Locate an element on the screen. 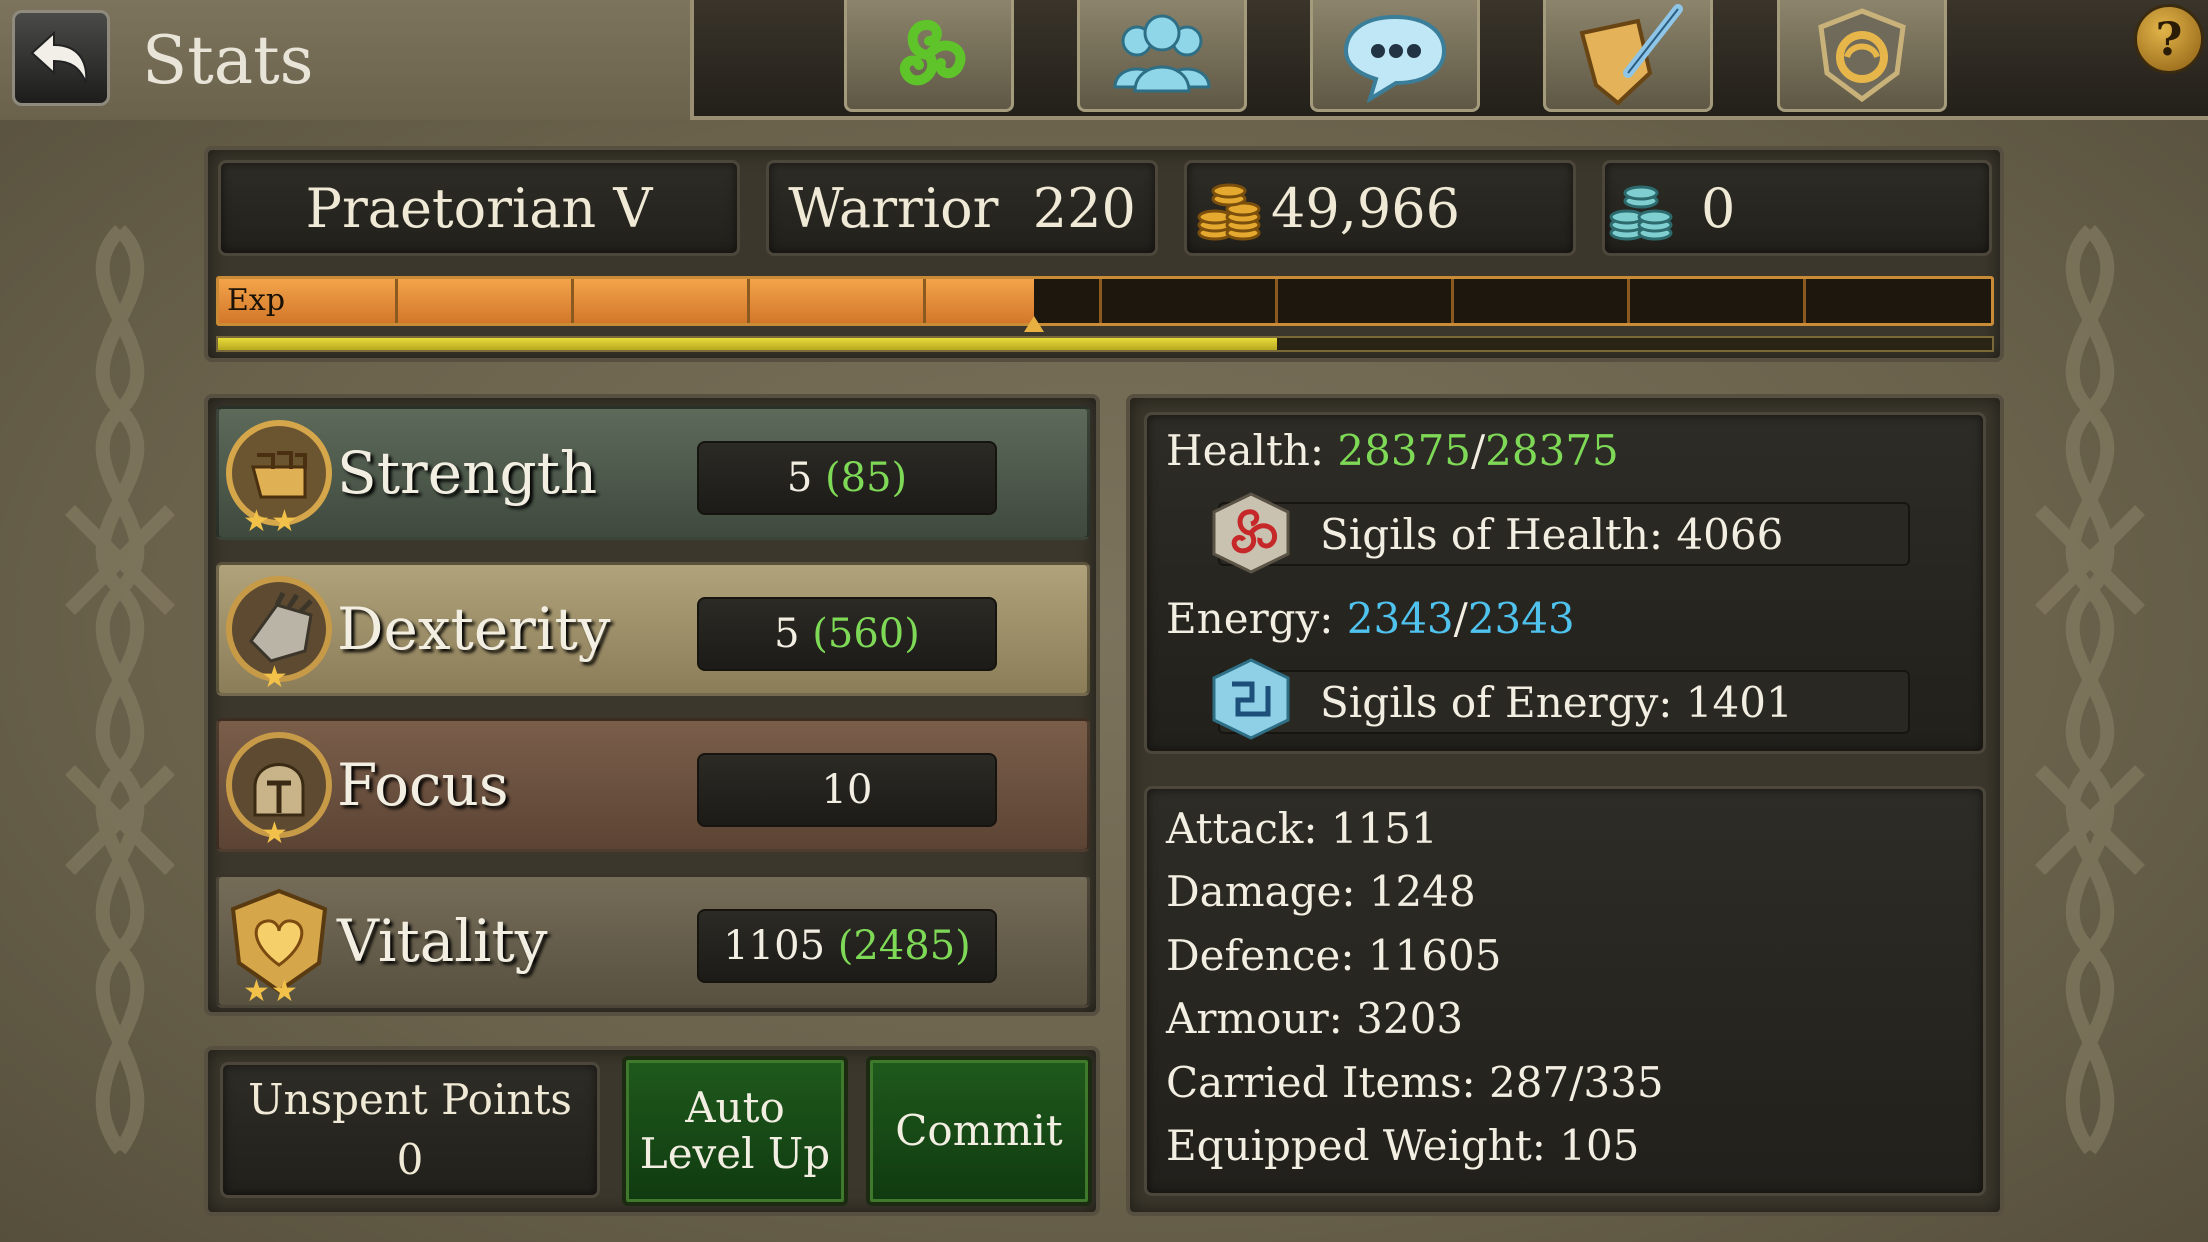 The width and height of the screenshot is (2208, 1242). health-current: 28375 is located at coordinates (1404, 450).